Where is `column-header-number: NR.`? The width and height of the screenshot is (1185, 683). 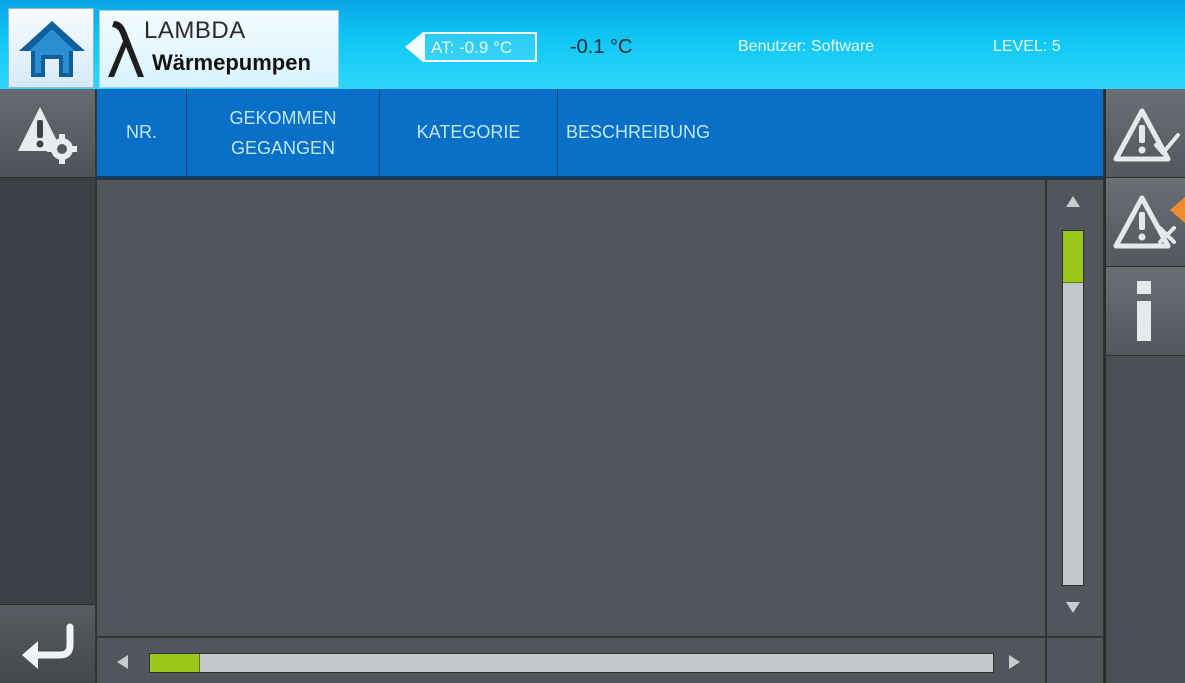
column-header-number: NR. is located at coordinates (142, 132).